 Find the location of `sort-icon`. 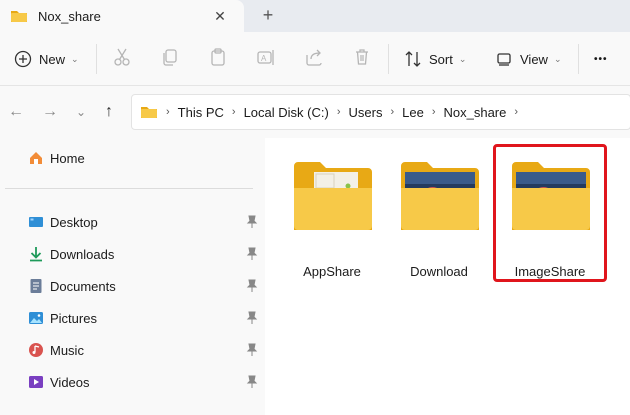

sort-icon is located at coordinates (413, 59).